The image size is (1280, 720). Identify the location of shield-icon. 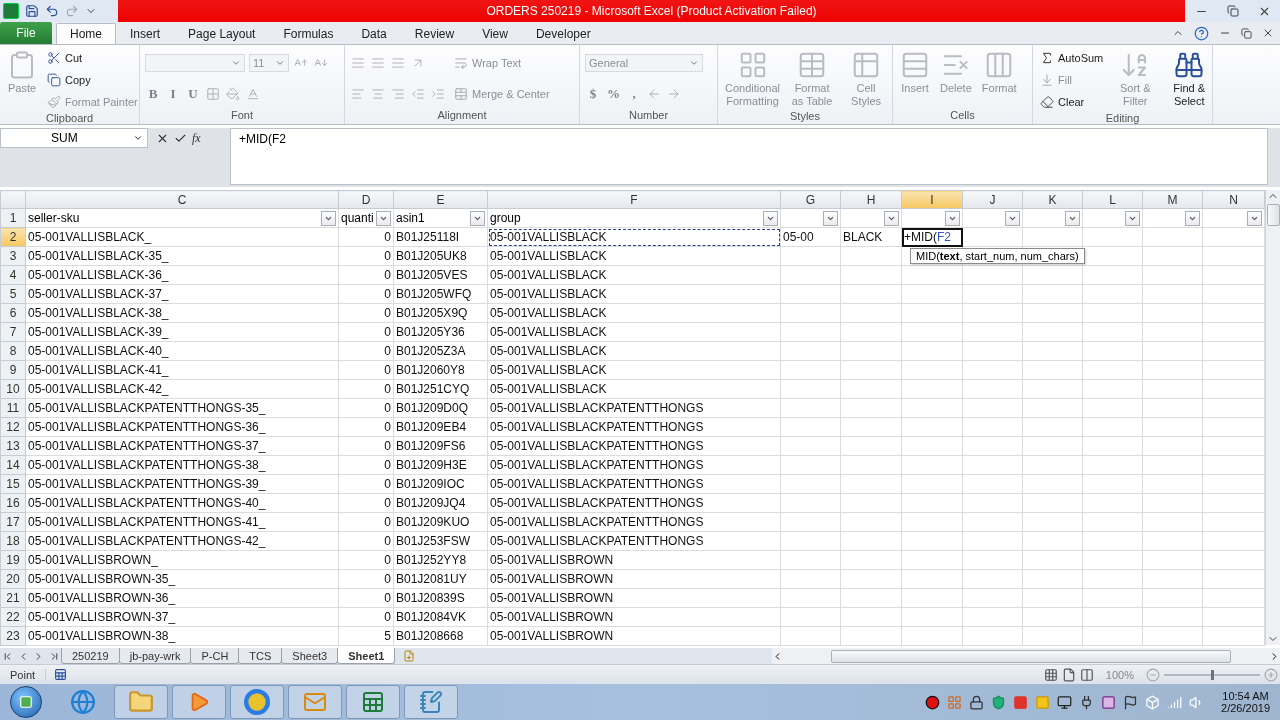
(999, 702).